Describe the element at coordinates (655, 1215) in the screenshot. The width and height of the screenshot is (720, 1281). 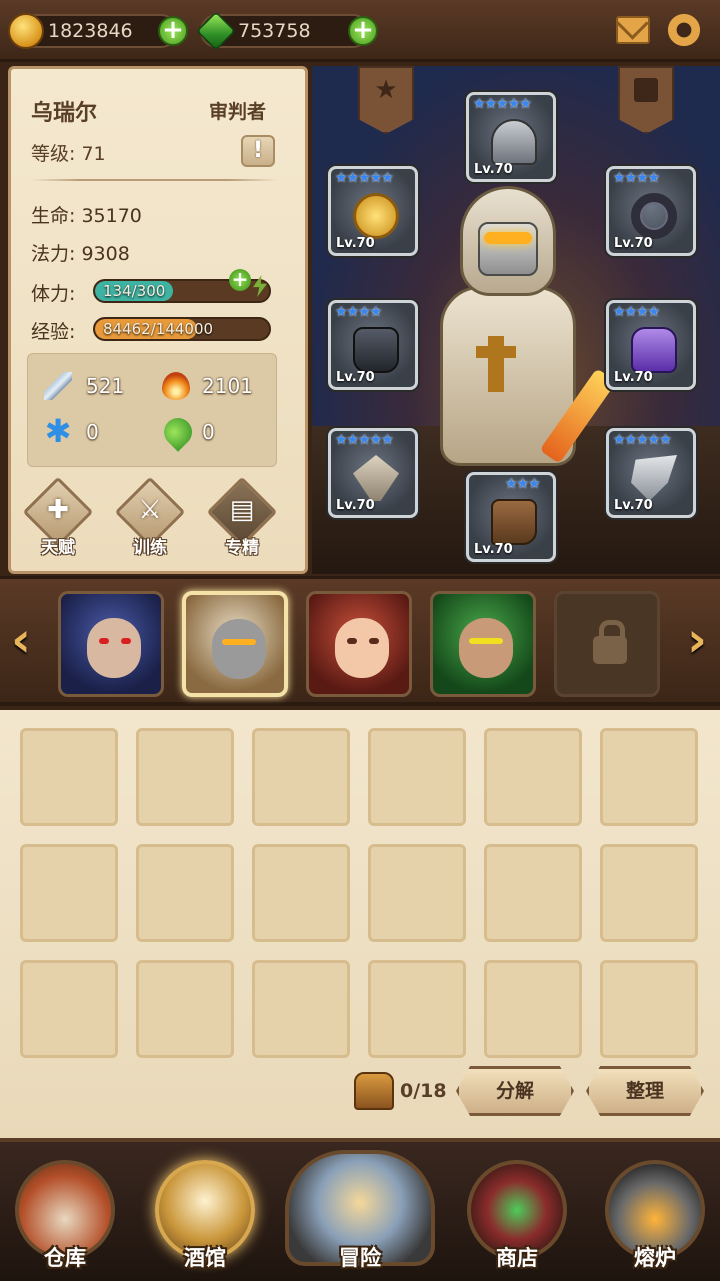
I see `nav-forge: 熔炉` at that location.